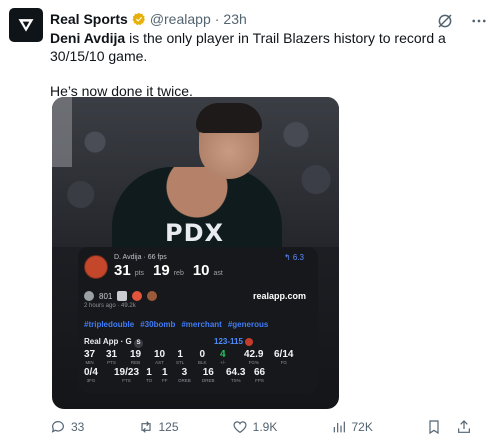  What do you see at coordinates (89, 362) in the screenshot?
I see `stat-label: MIN` at bounding box center [89, 362].